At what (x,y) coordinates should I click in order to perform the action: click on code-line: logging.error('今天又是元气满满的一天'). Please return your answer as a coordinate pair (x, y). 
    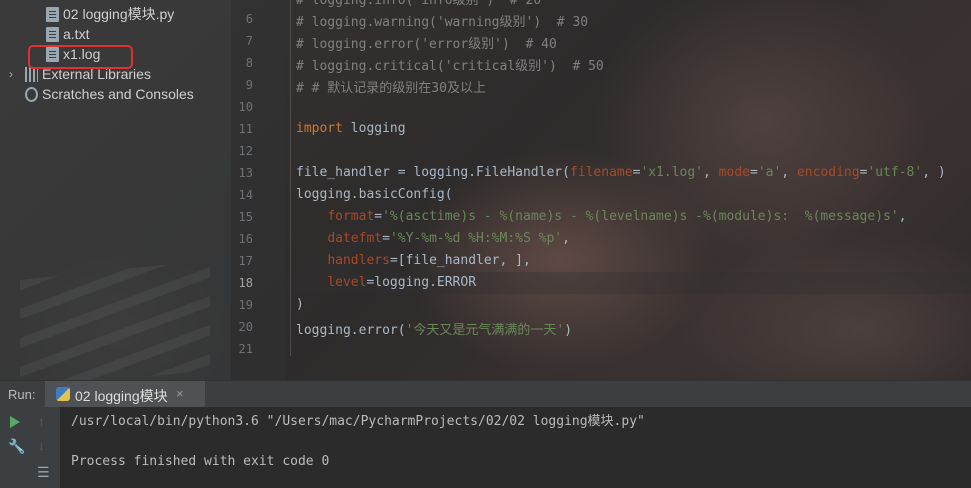
    Looking at the image, I should click on (434, 328).